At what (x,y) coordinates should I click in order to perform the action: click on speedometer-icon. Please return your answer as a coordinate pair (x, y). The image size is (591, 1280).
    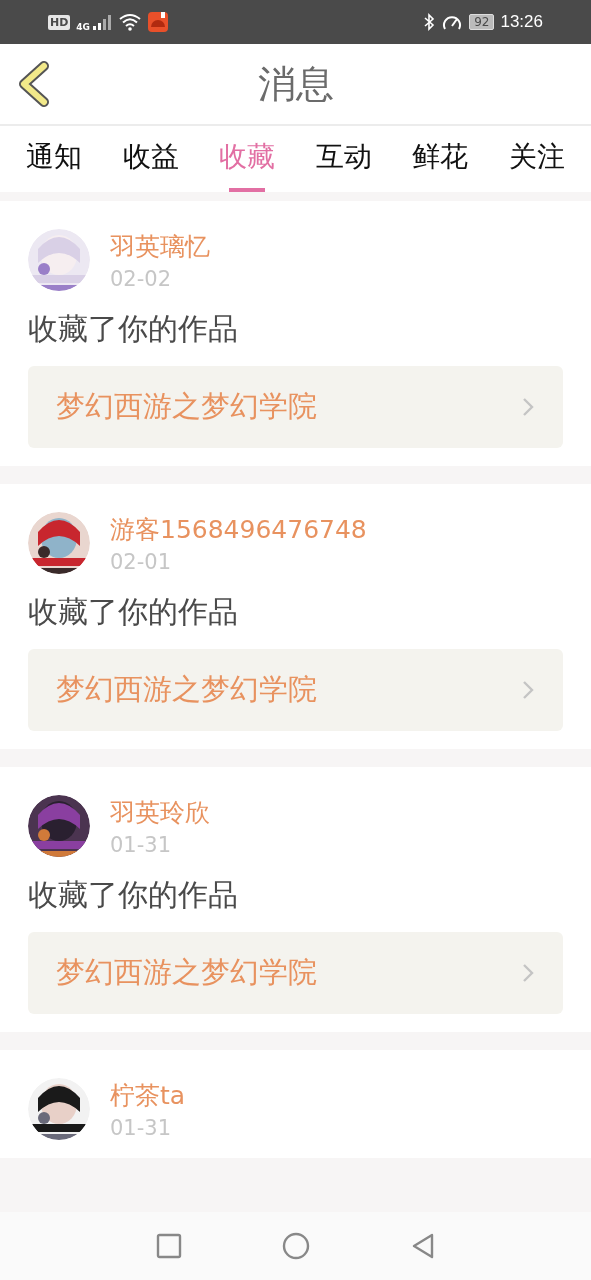
    Looking at the image, I should click on (452, 22).